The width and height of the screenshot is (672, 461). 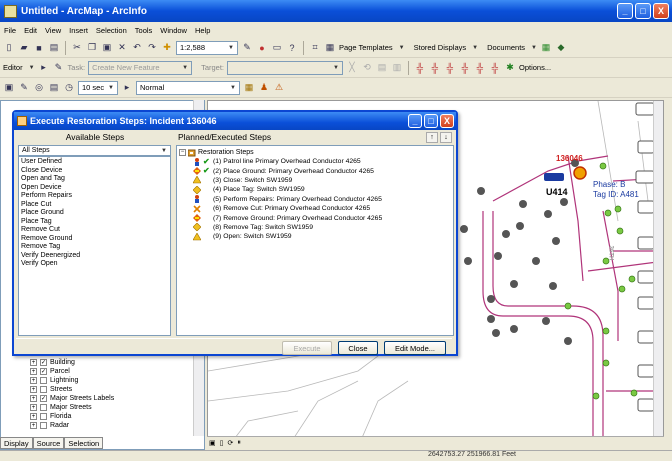 What do you see at coordinates (84, 443) in the screenshot?
I see `tab-selection: Selection` at bounding box center [84, 443].